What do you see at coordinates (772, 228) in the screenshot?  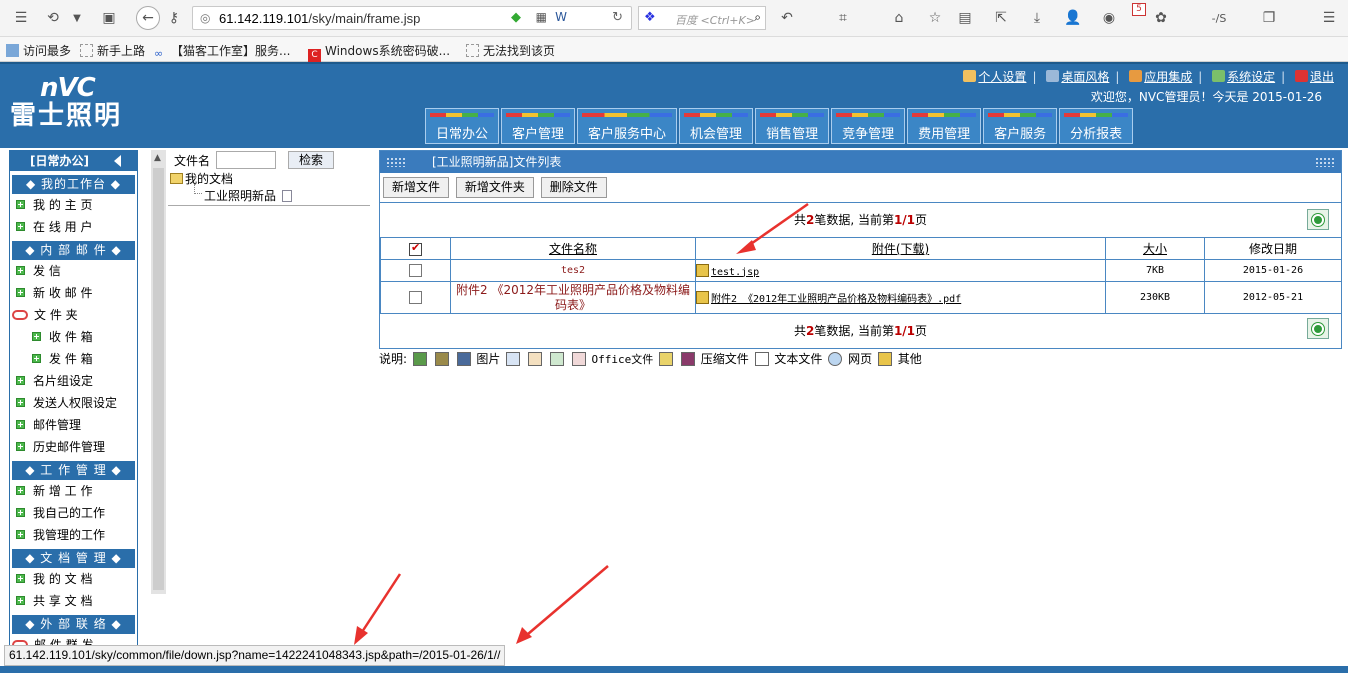 I see `arrow-to-attachment` at bounding box center [772, 228].